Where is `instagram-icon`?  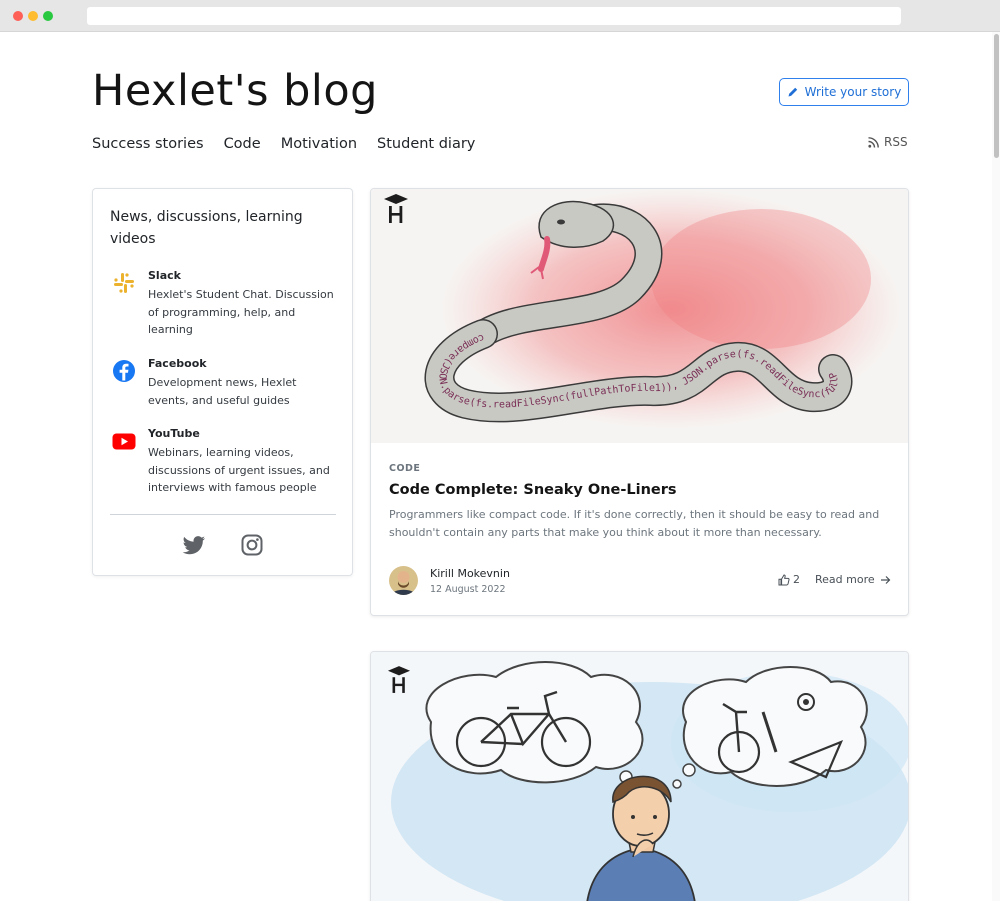 instagram-icon is located at coordinates (252, 545).